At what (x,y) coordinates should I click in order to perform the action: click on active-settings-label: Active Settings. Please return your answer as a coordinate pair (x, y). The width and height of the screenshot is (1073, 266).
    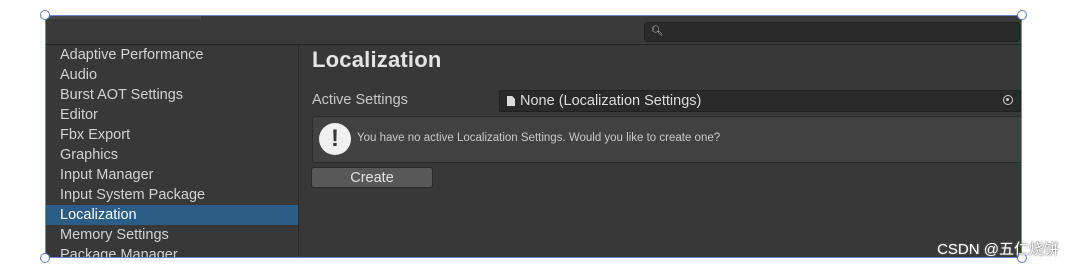
    Looking at the image, I should click on (360, 100).